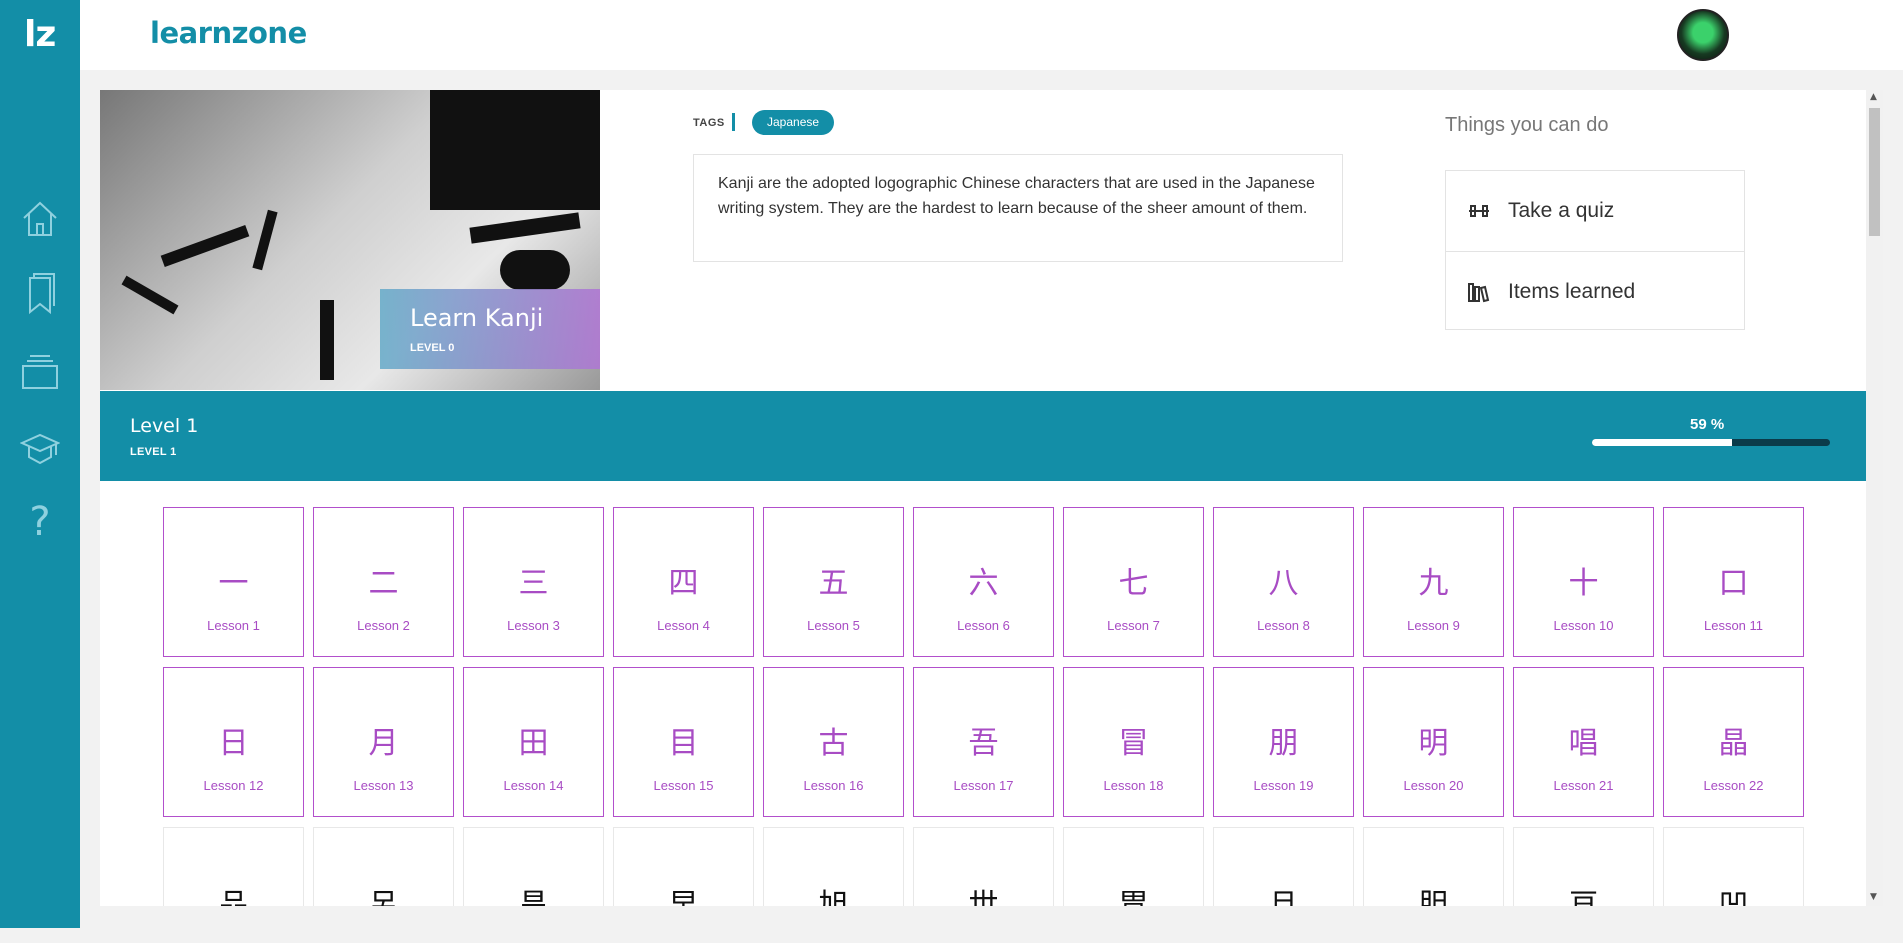 The image size is (1903, 943). Describe the element at coordinates (1283, 866) in the screenshot. I see `lesson-card: 旦` at that location.